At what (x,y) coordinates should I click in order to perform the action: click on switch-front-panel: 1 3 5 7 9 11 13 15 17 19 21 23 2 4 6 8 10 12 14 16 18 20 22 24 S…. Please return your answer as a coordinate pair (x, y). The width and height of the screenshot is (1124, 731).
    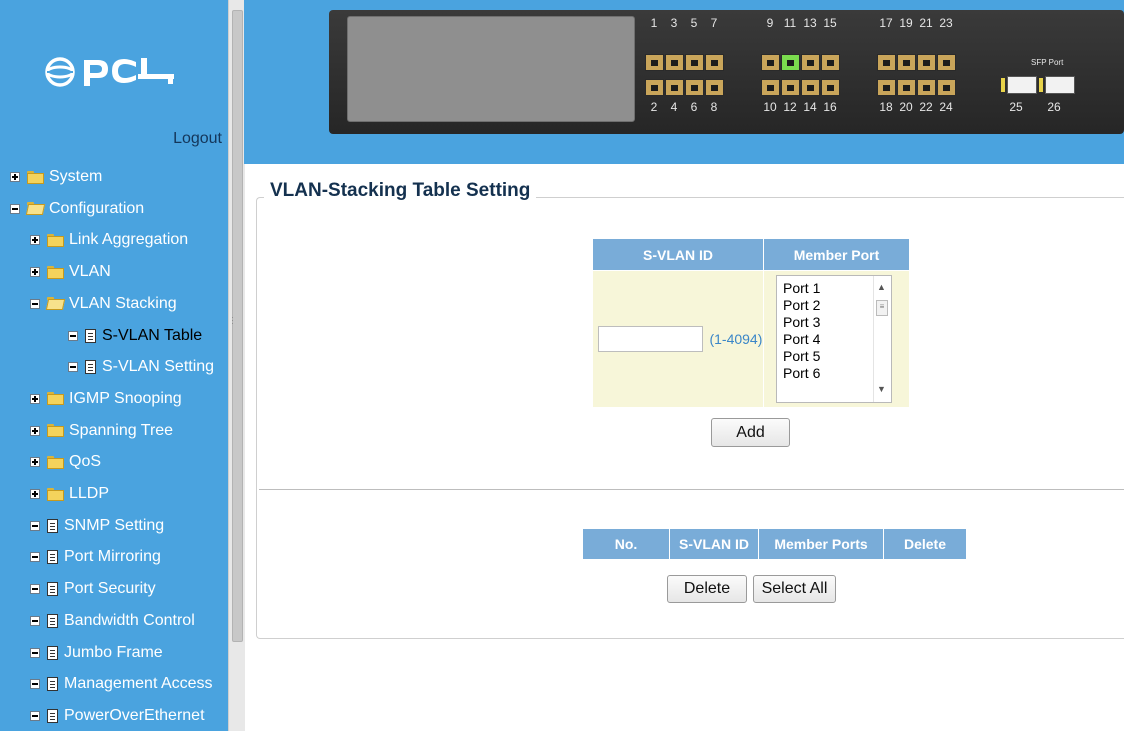
    Looking at the image, I should click on (726, 72).